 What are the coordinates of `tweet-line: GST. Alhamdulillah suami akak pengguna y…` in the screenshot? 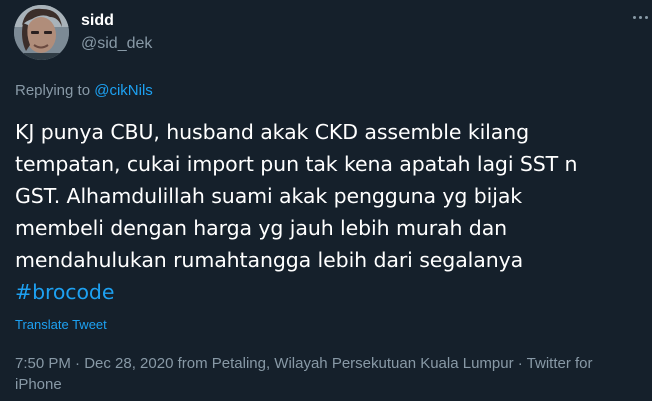 It's located at (269, 196).